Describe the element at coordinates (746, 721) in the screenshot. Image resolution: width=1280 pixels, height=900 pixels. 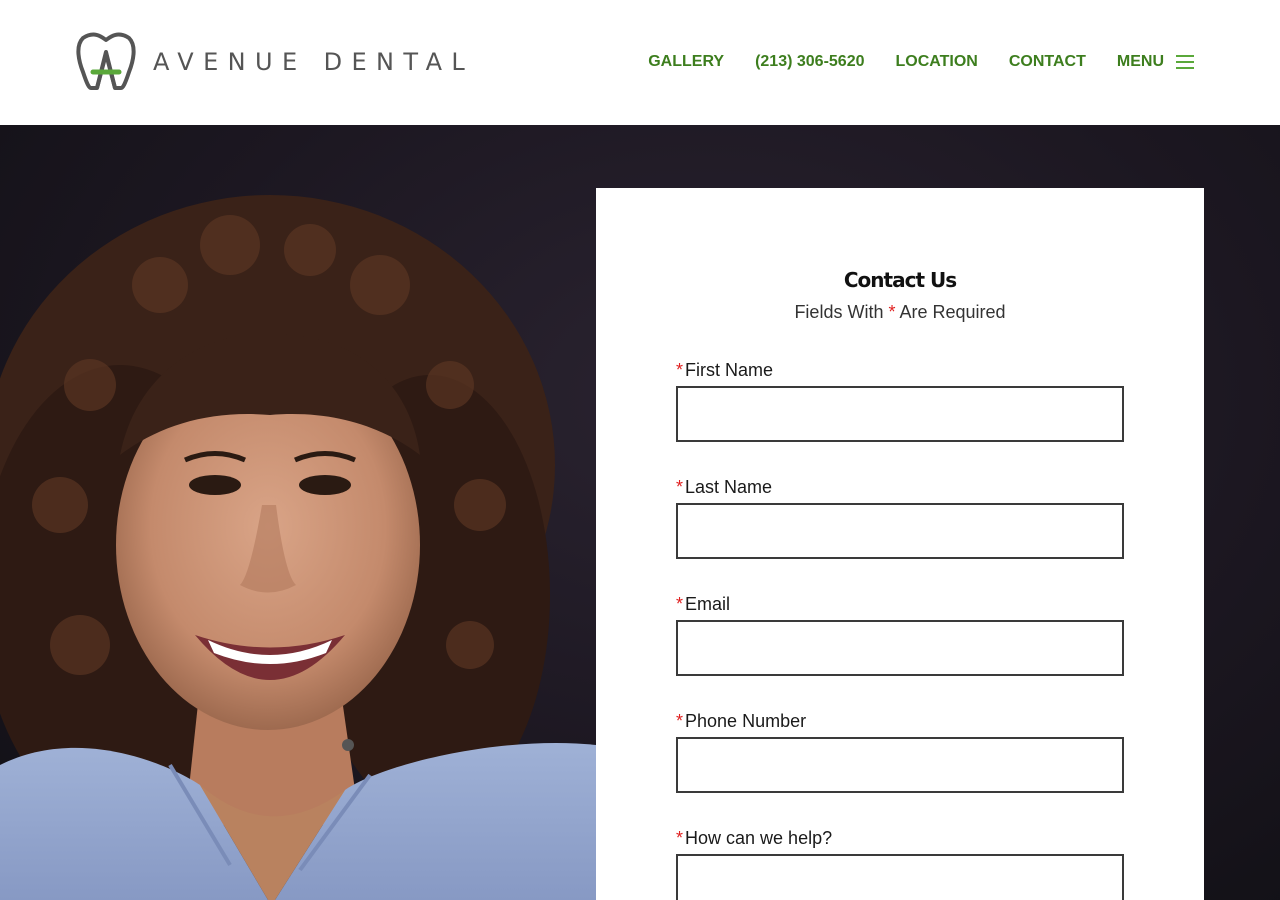
I see `phone-label-text: Phone Number` at that location.